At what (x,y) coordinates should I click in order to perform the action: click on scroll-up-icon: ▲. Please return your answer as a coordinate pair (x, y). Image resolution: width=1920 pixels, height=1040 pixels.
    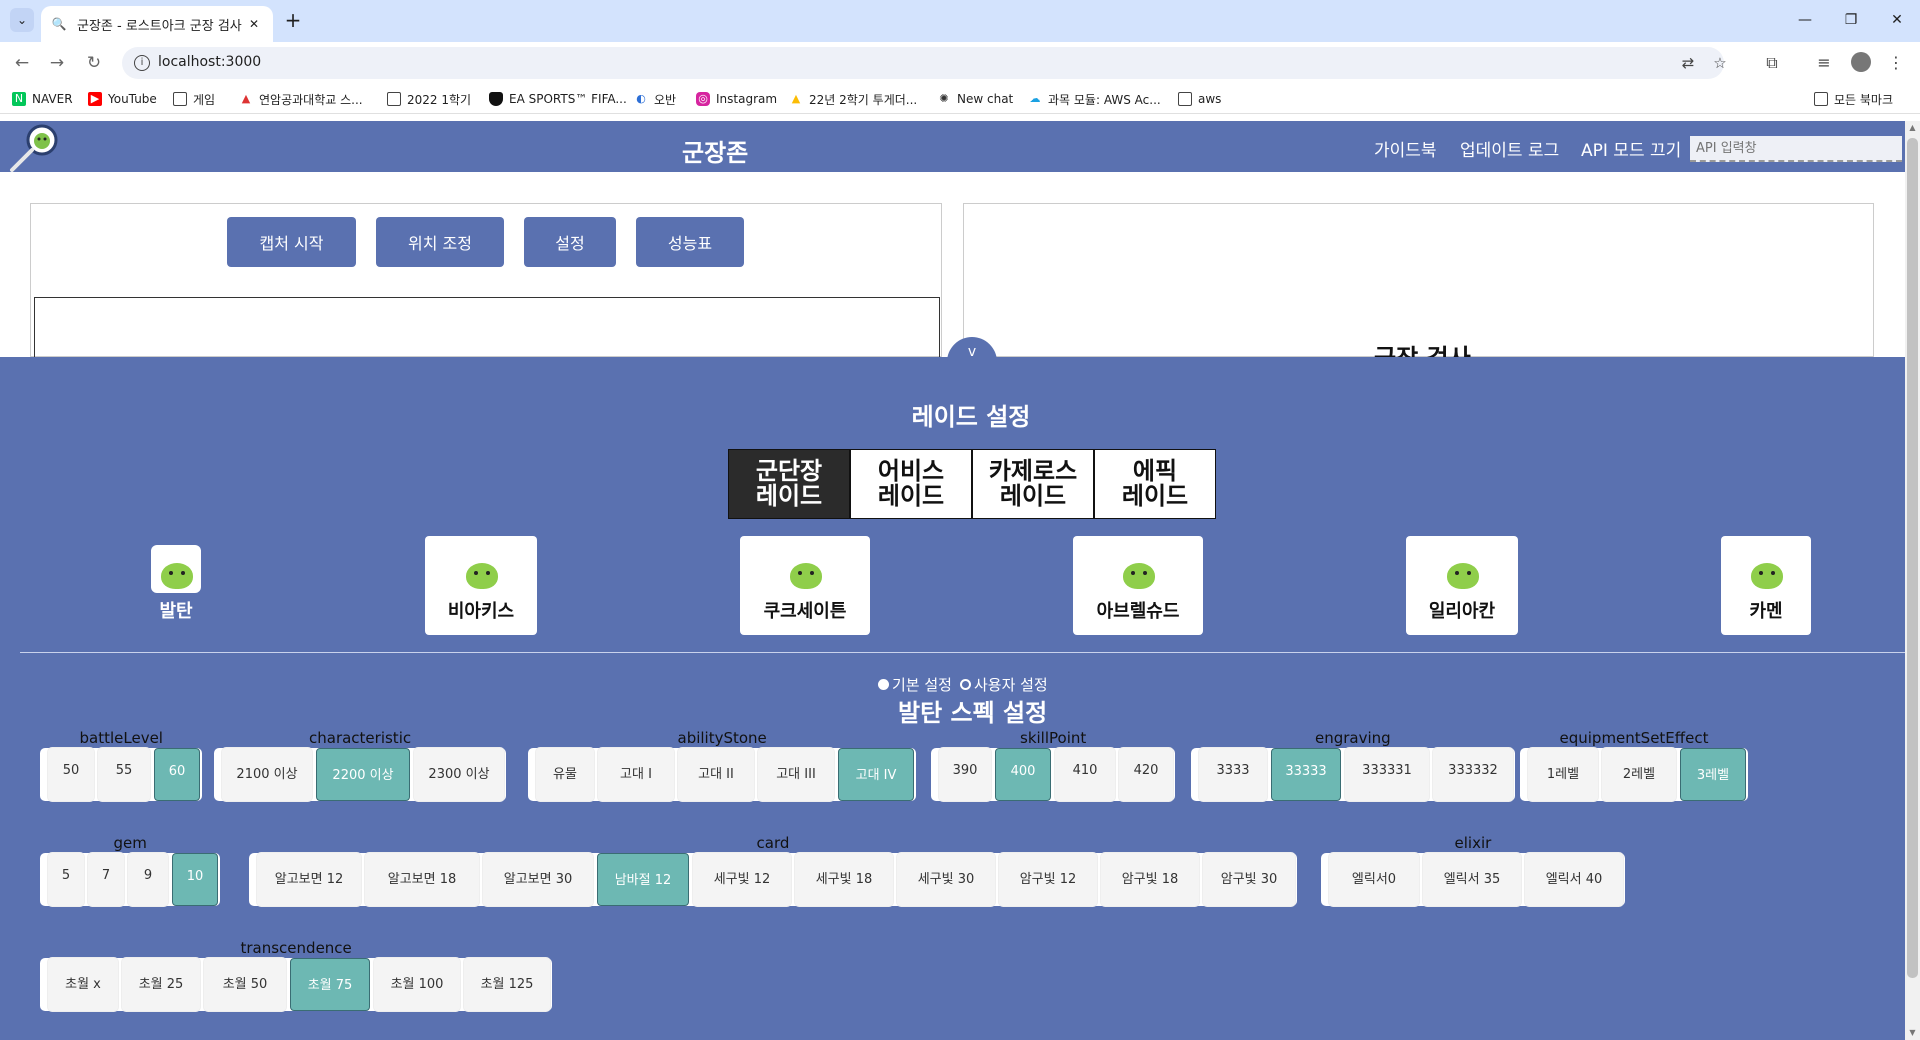
    Looking at the image, I should click on (1912, 128).